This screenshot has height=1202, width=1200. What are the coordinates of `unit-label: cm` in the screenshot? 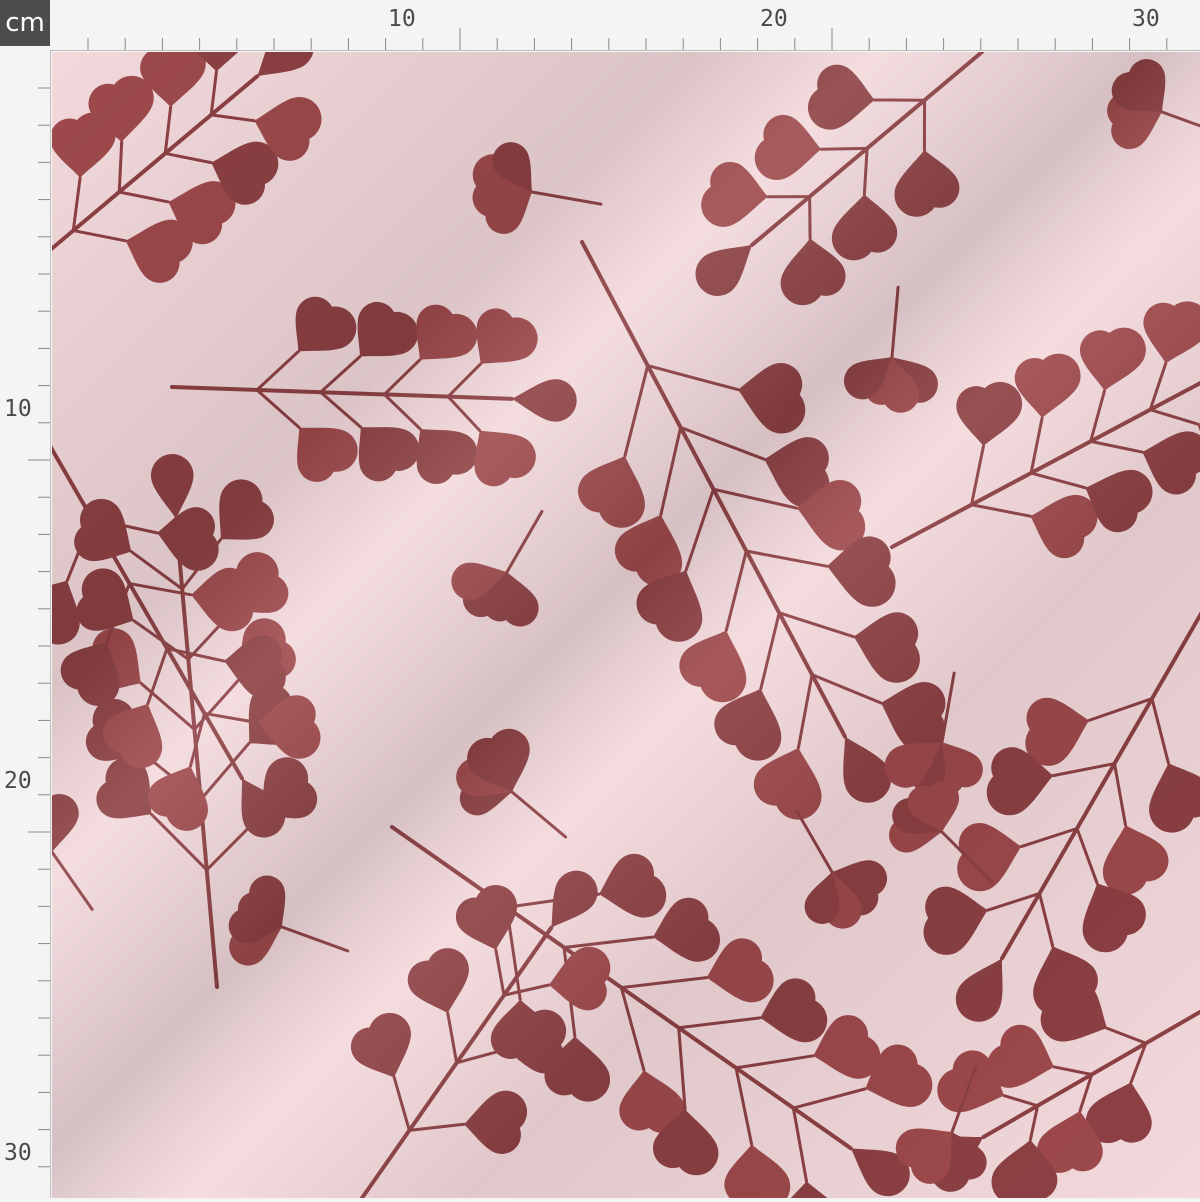 It's located at (25, 23).